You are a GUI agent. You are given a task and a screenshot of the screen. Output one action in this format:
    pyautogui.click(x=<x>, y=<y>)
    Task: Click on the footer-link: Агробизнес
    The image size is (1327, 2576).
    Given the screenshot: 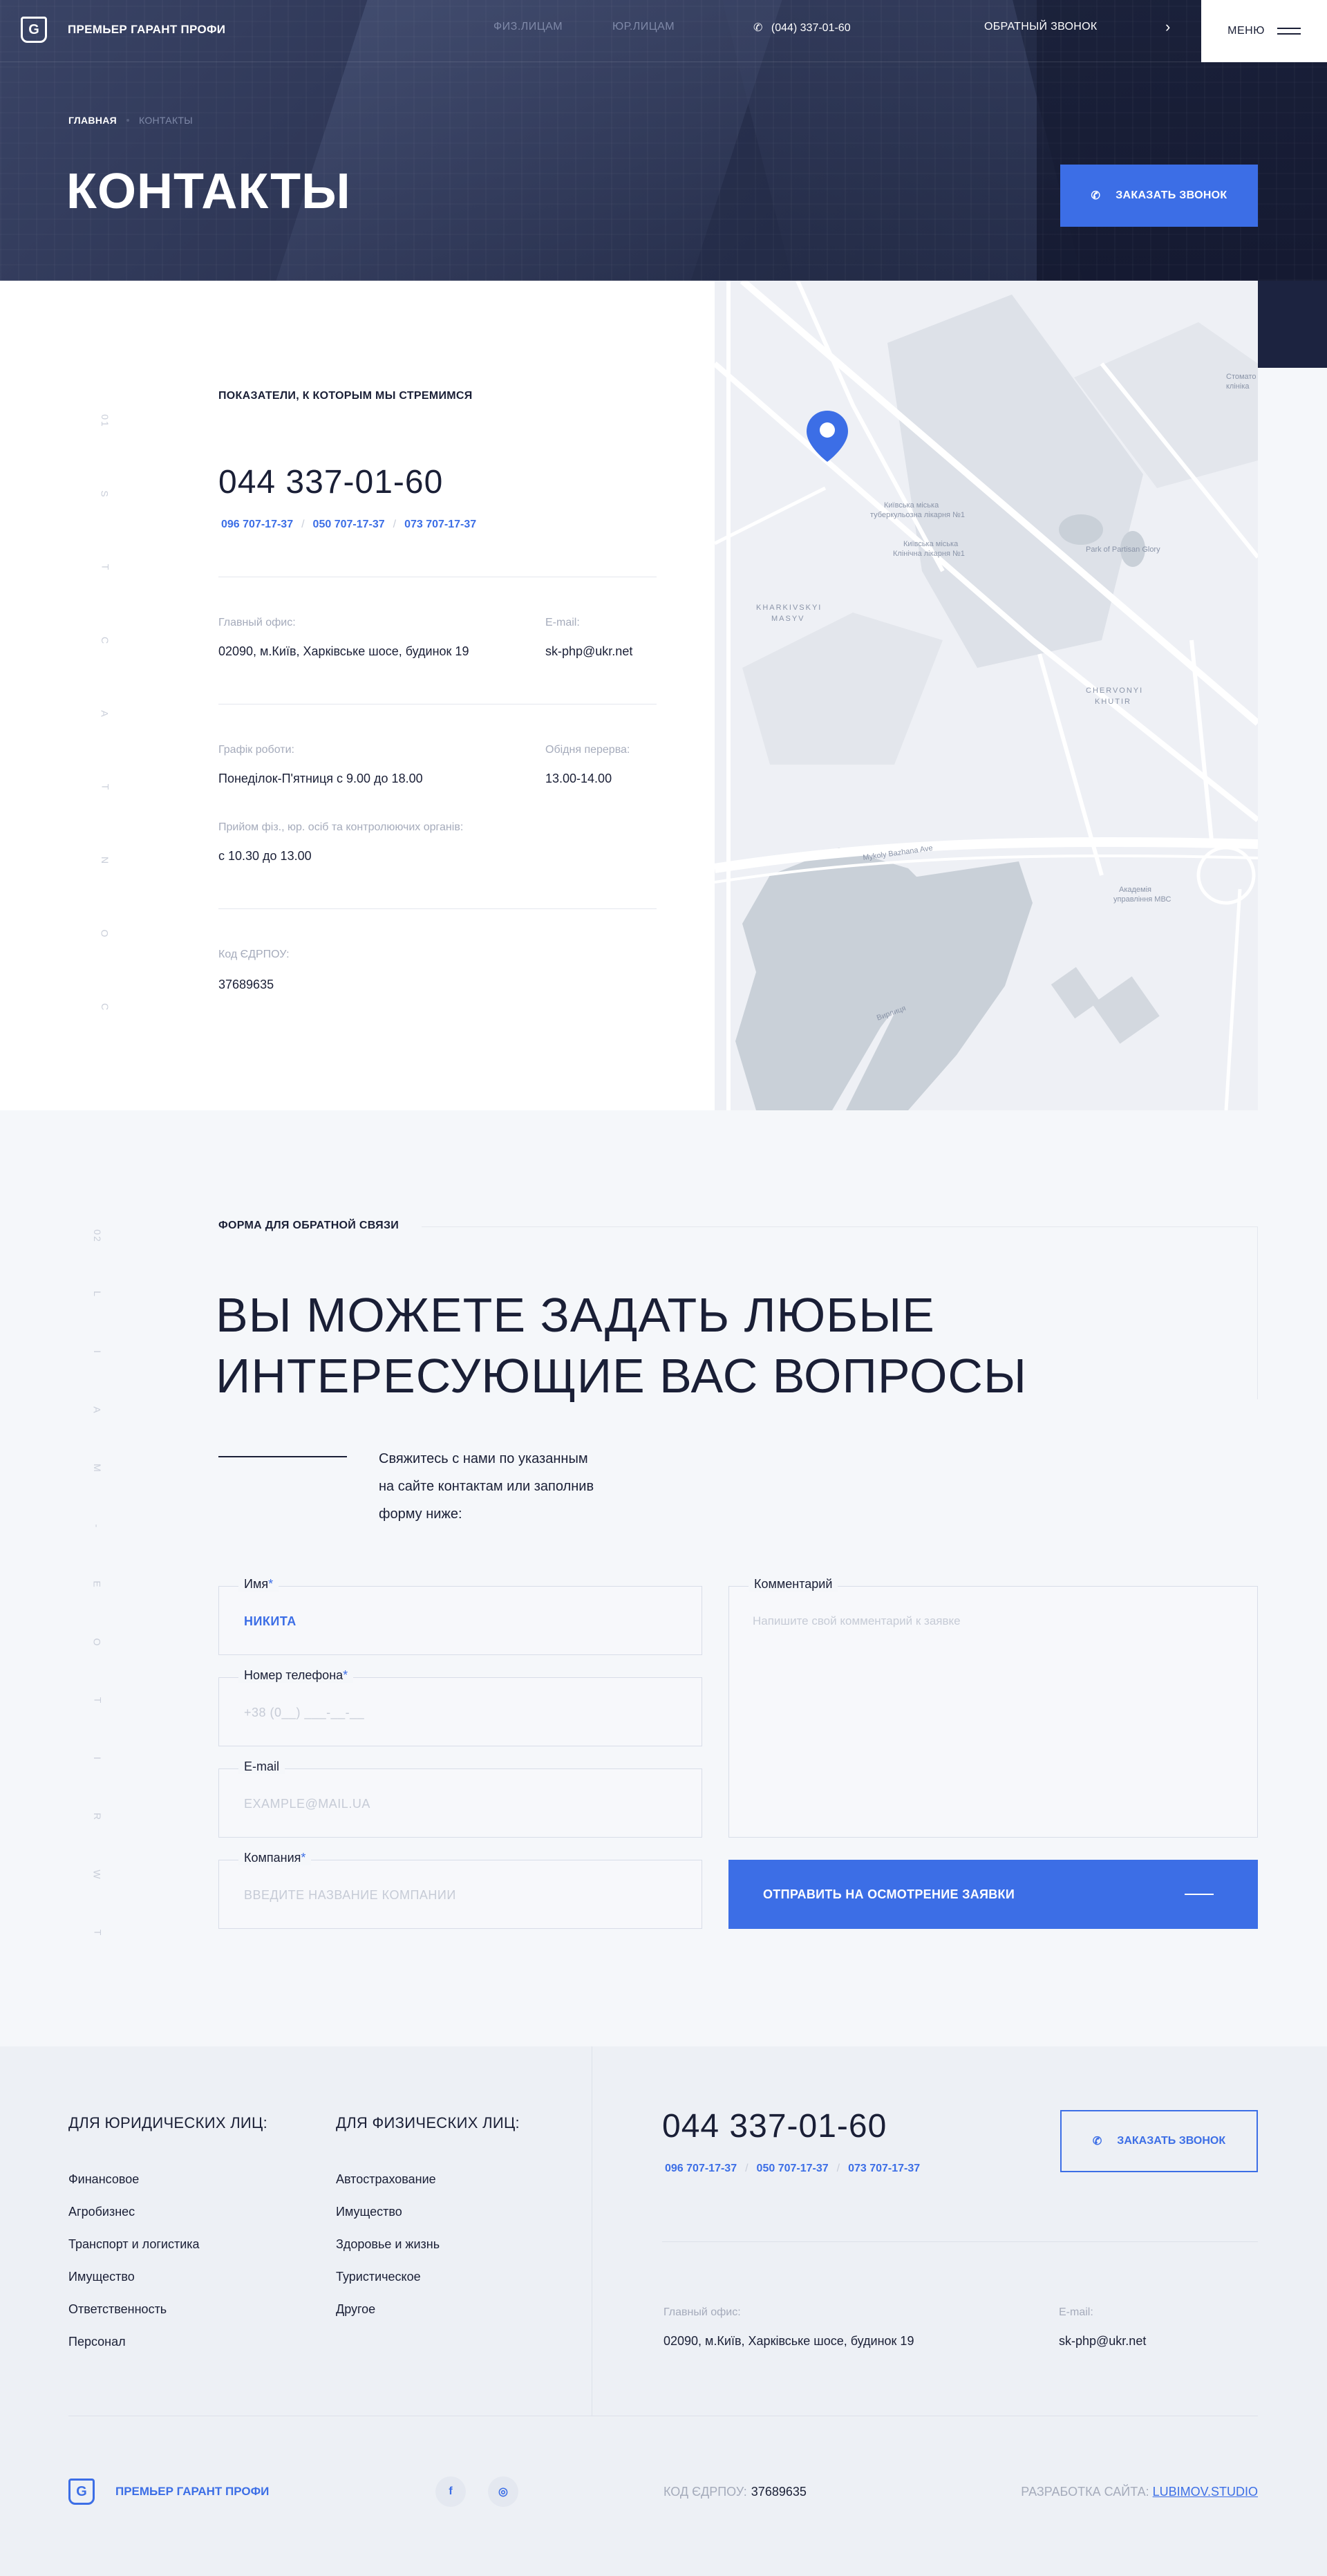 What is the action you would take?
    pyautogui.click(x=134, y=2221)
    